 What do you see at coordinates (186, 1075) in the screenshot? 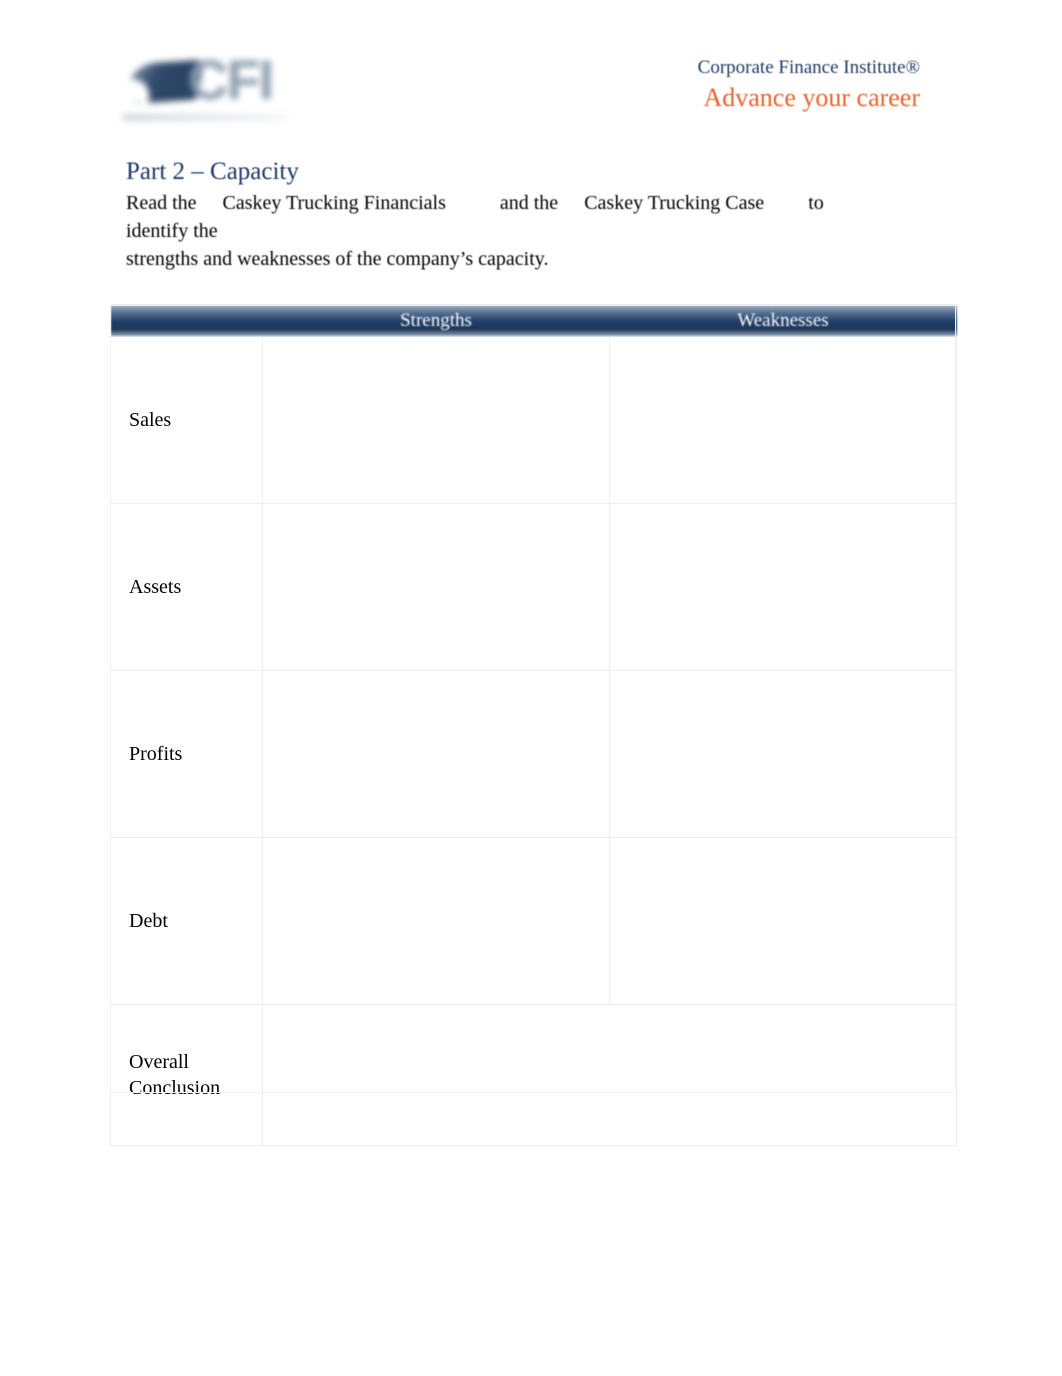
I see `row-label-overall-conclusion: Overall Conclusion` at bounding box center [186, 1075].